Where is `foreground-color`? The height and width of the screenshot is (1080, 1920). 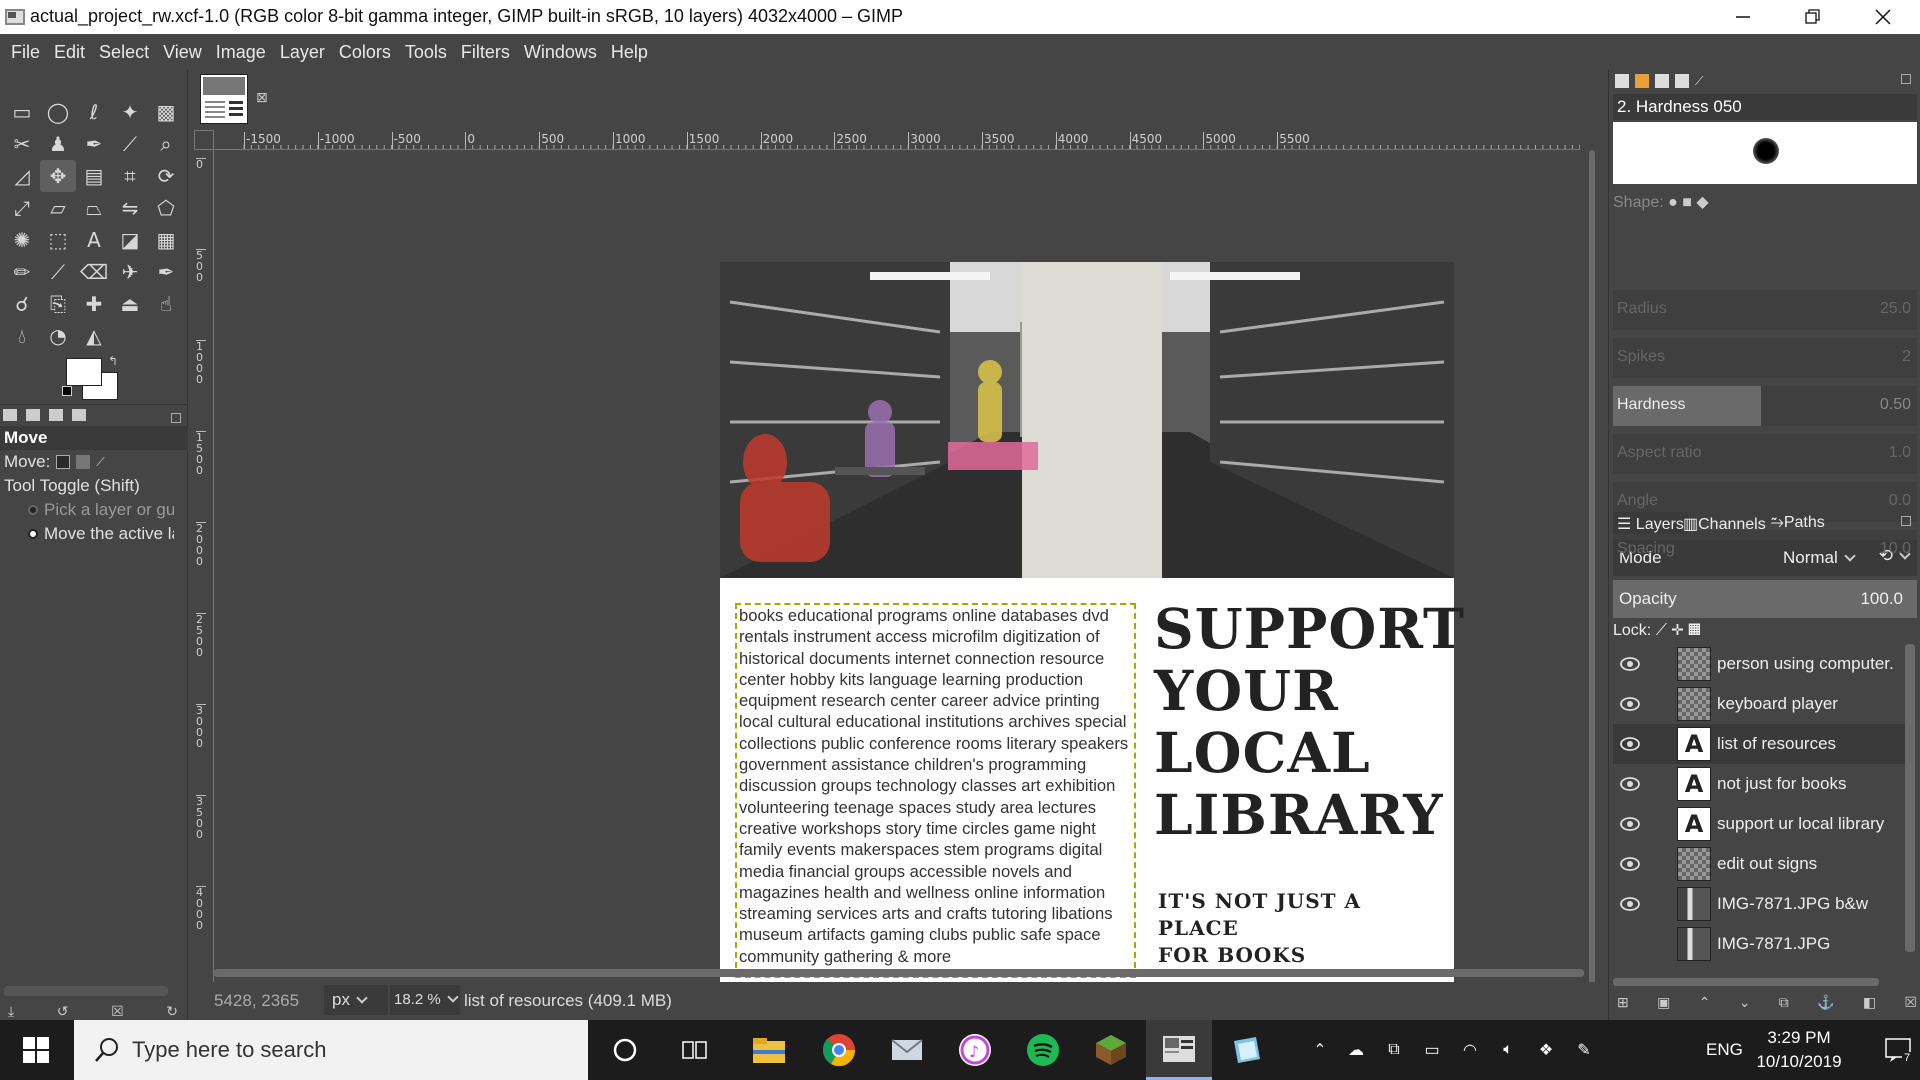 foreground-color is located at coordinates (84, 372).